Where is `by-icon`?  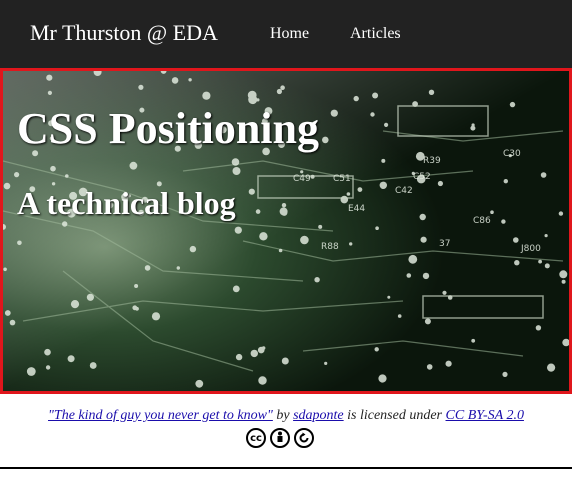 by-icon is located at coordinates (280, 438).